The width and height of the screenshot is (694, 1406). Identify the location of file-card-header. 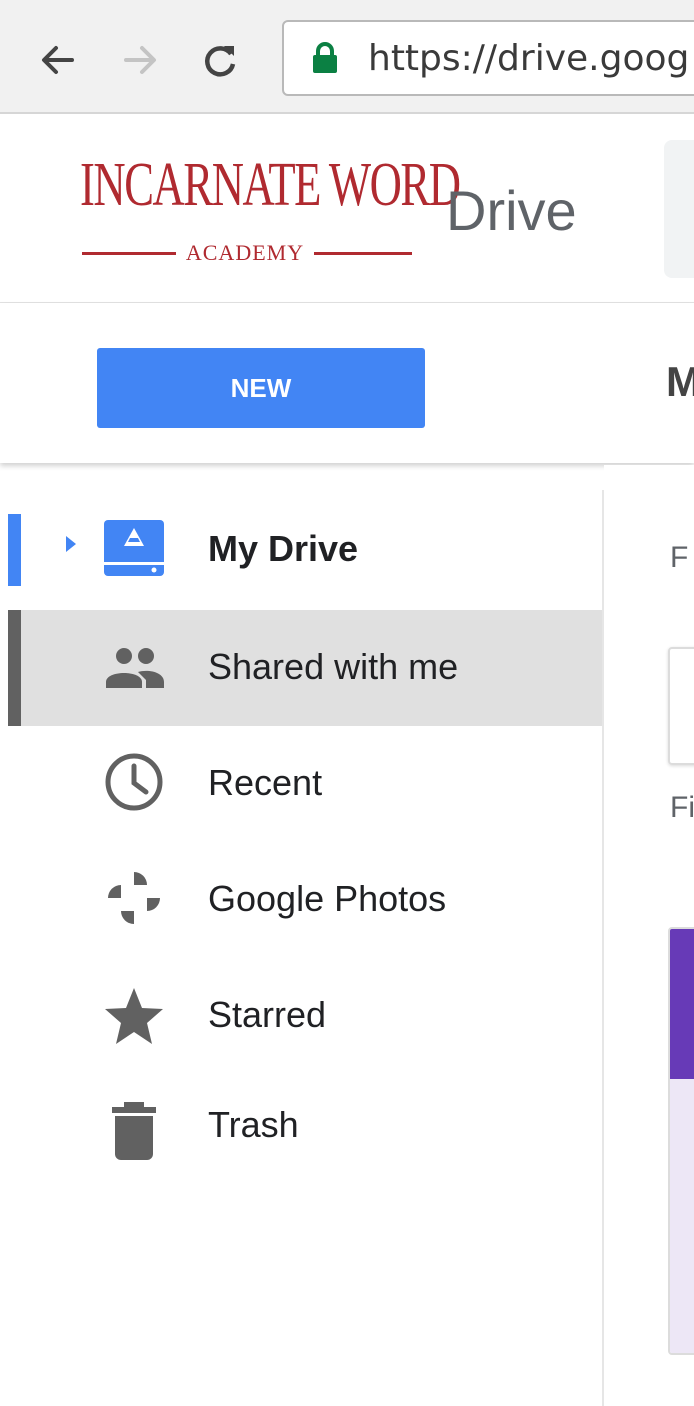
(682, 1004).